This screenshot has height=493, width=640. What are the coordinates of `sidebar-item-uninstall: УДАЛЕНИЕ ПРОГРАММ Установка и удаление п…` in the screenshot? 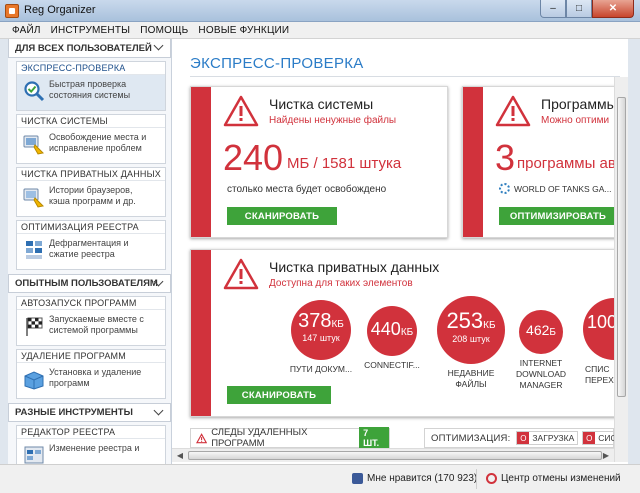 It's located at (91, 374).